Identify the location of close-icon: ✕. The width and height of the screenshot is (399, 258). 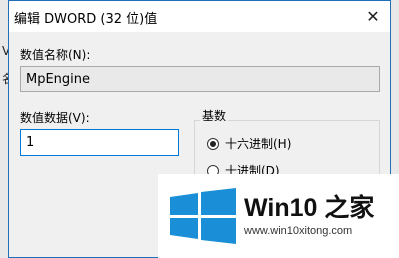
(373, 16).